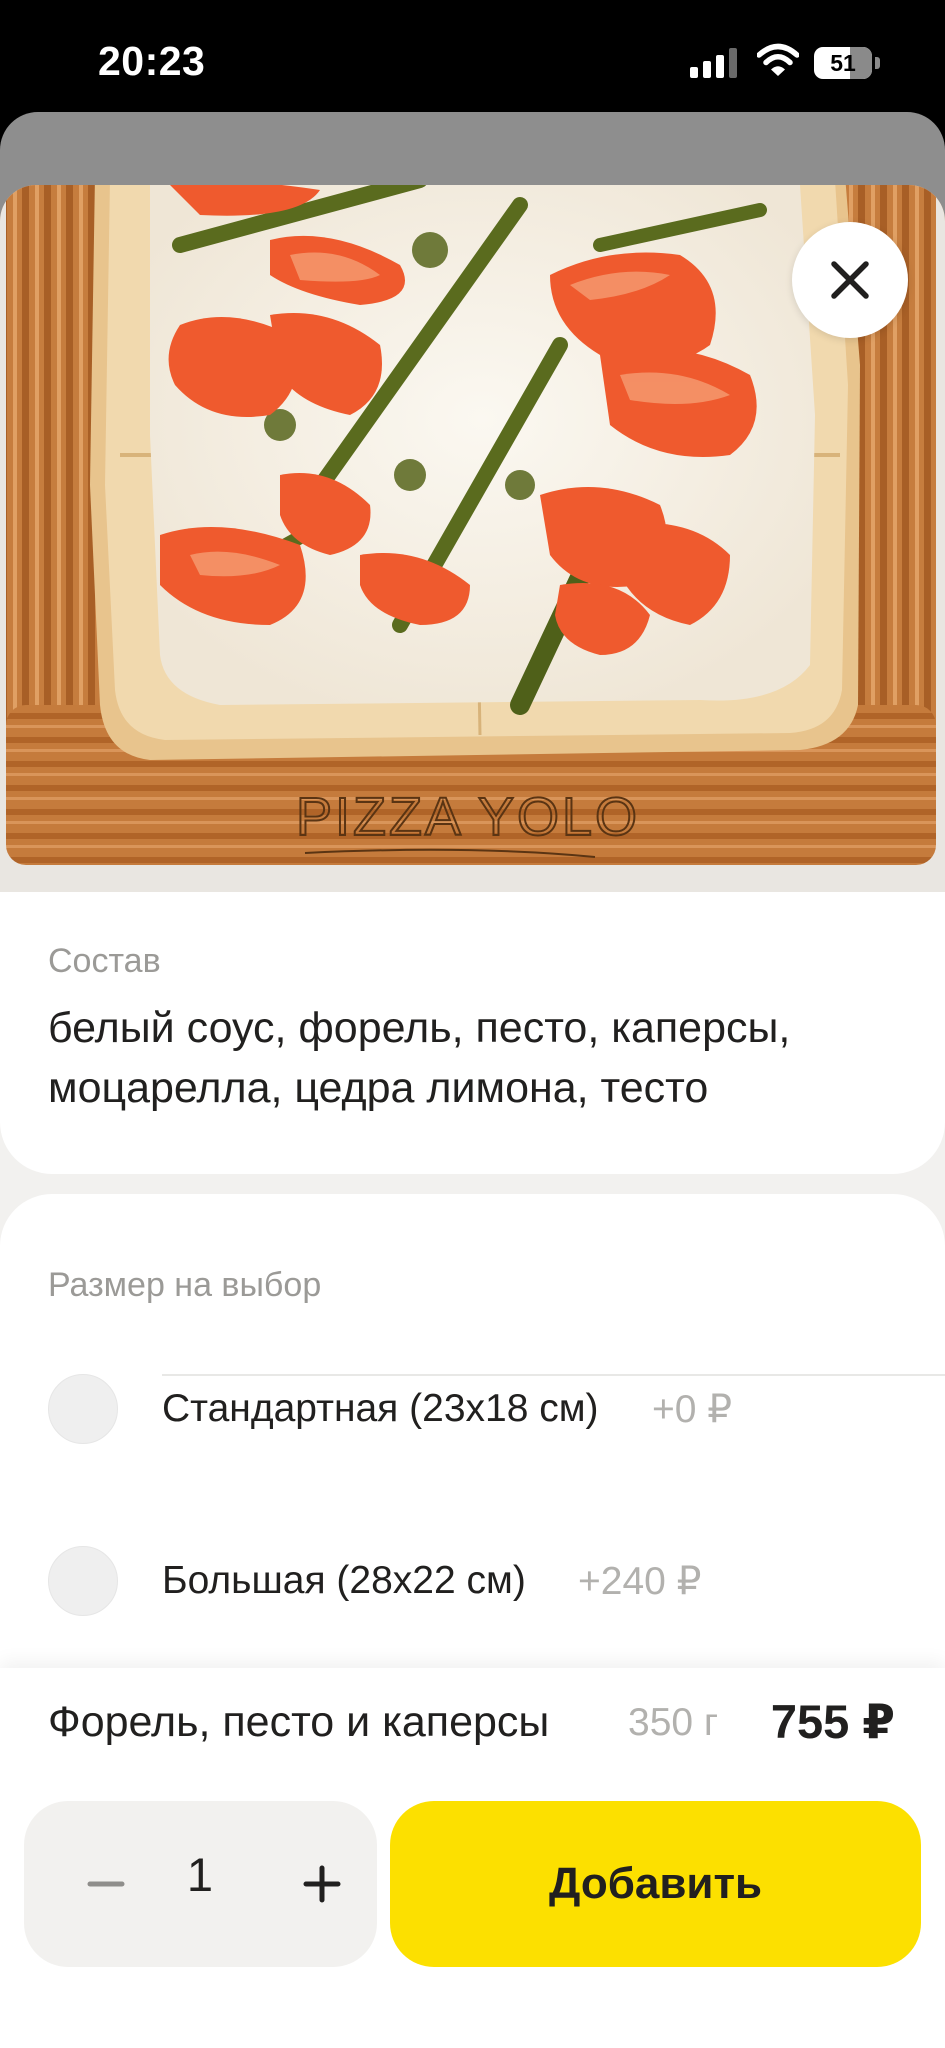 The image size is (945, 2048). What do you see at coordinates (692, 1409) in the screenshot?
I see `size-option-price: +0 ₽` at bounding box center [692, 1409].